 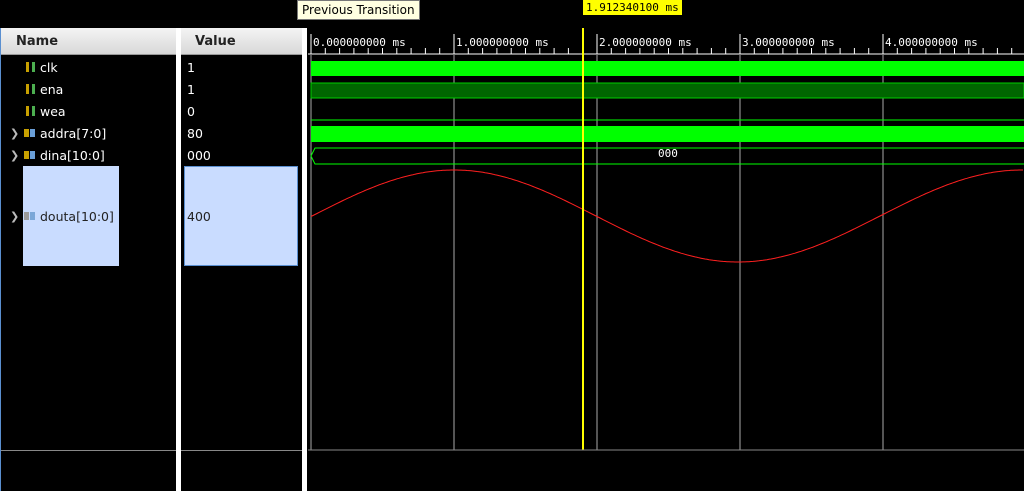 I want to click on signal-name-douta: douta[10:0], so click(x=77, y=216).